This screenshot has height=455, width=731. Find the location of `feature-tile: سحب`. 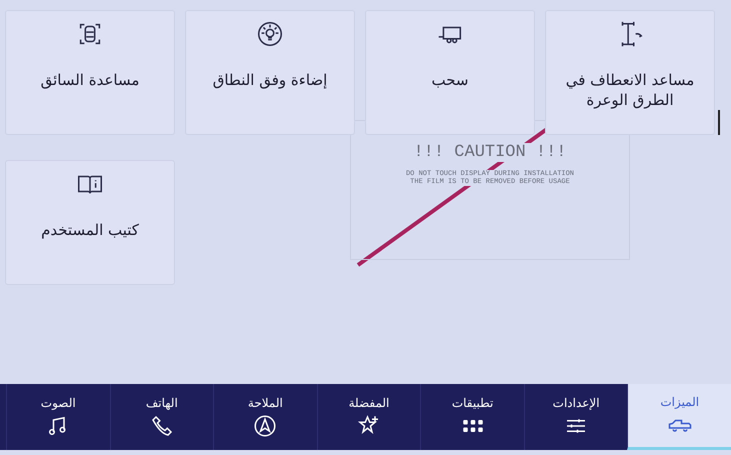

feature-tile: سحب is located at coordinates (450, 72).